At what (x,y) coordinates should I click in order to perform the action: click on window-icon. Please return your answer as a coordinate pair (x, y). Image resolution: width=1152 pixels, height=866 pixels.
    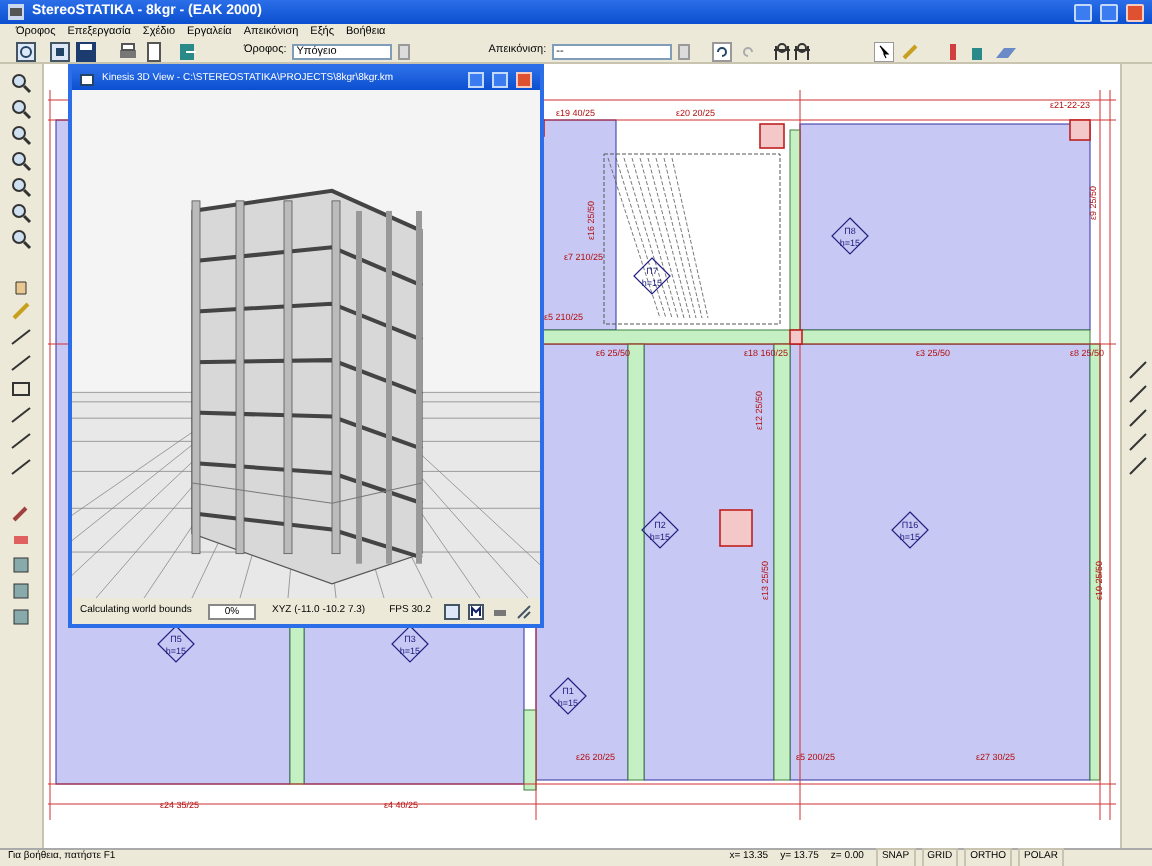
    Looking at the image, I should click on (87, 79).